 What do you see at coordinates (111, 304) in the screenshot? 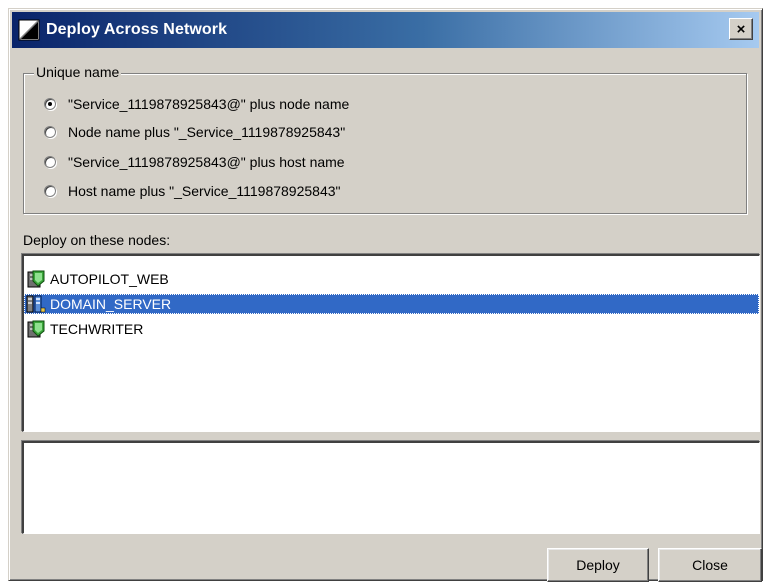
I see `list-item-label: DOMAIN_SERVER` at bounding box center [111, 304].